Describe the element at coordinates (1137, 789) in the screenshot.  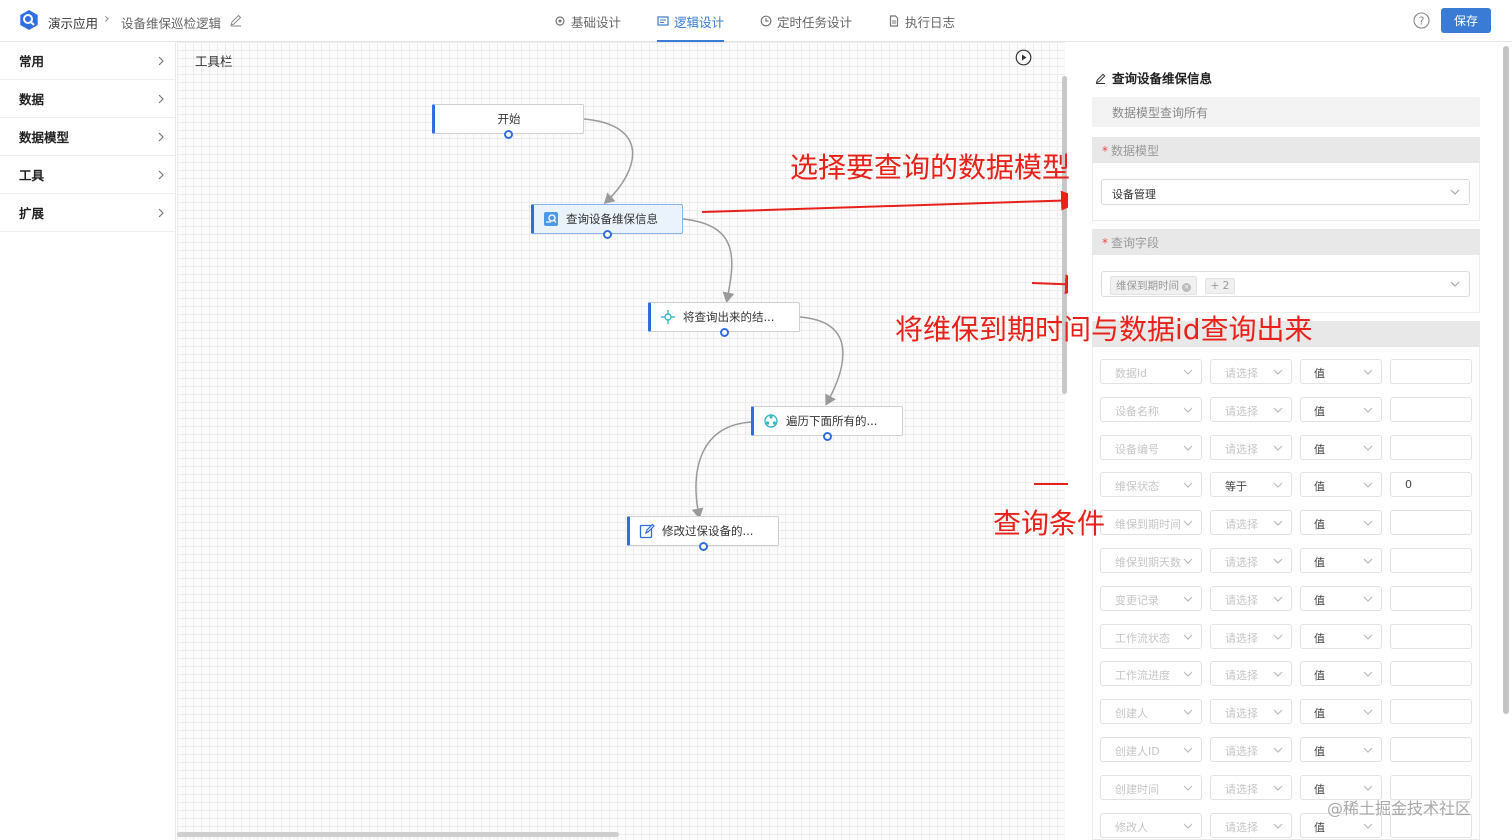
I see `condition-field: 创建时间` at that location.